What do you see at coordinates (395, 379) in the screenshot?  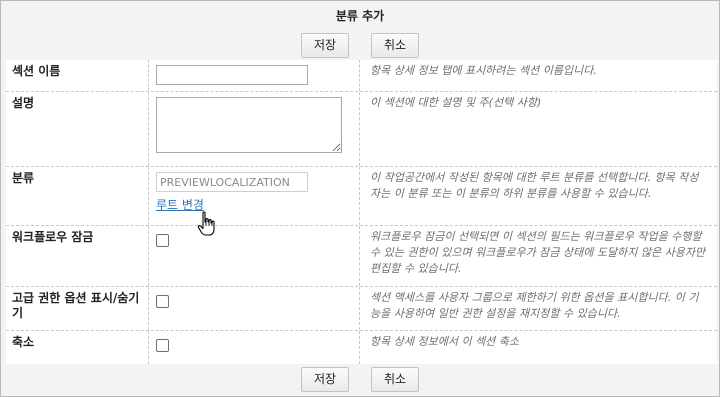 I see `cancel-button-bottom: 취소` at bounding box center [395, 379].